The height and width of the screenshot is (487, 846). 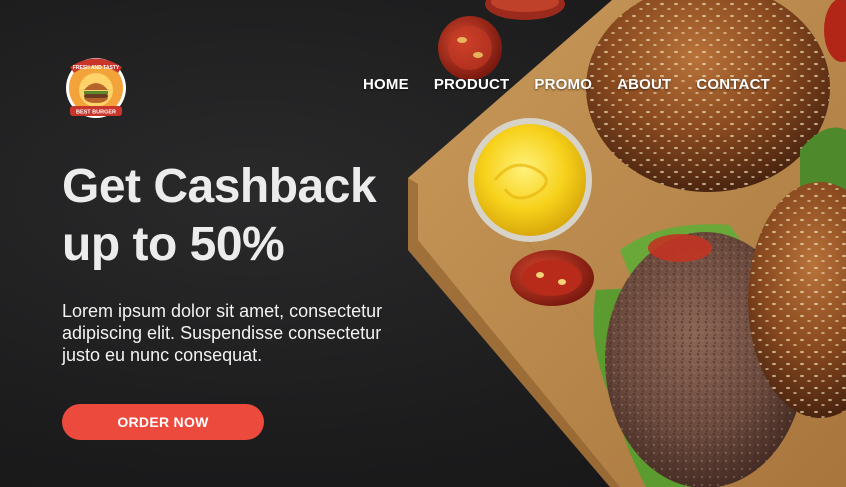 I want to click on order-now-button: ORDER NOW, so click(x=163, y=422).